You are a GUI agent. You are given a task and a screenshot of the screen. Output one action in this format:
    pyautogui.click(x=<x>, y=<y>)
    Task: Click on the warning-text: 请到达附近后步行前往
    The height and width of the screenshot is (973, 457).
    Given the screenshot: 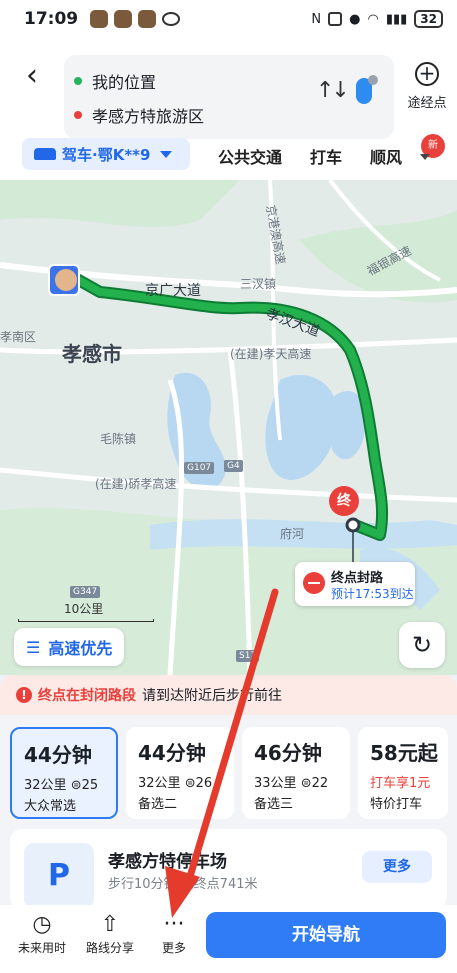 What is the action you would take?
    pyautogui.click(x=212, y=696)
    